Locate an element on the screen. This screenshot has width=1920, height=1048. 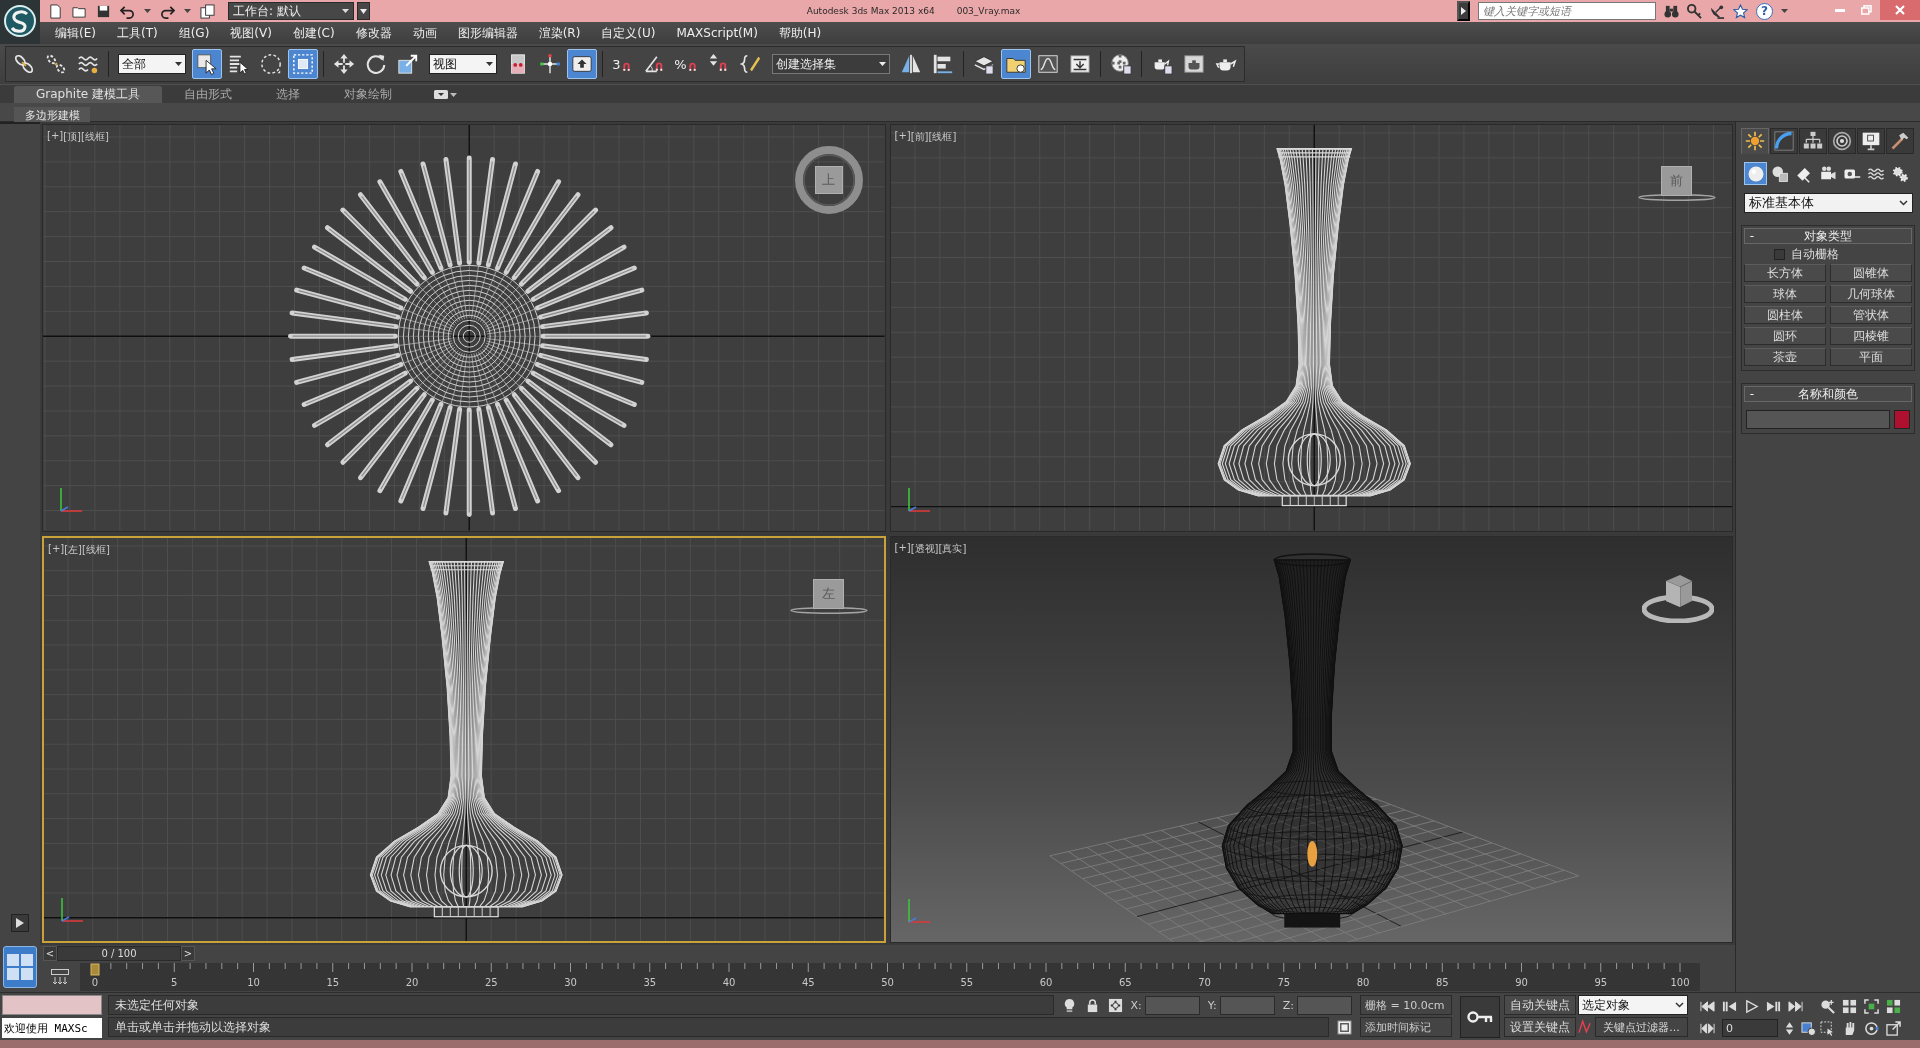
time-marker is located at coordinates (95, 969).